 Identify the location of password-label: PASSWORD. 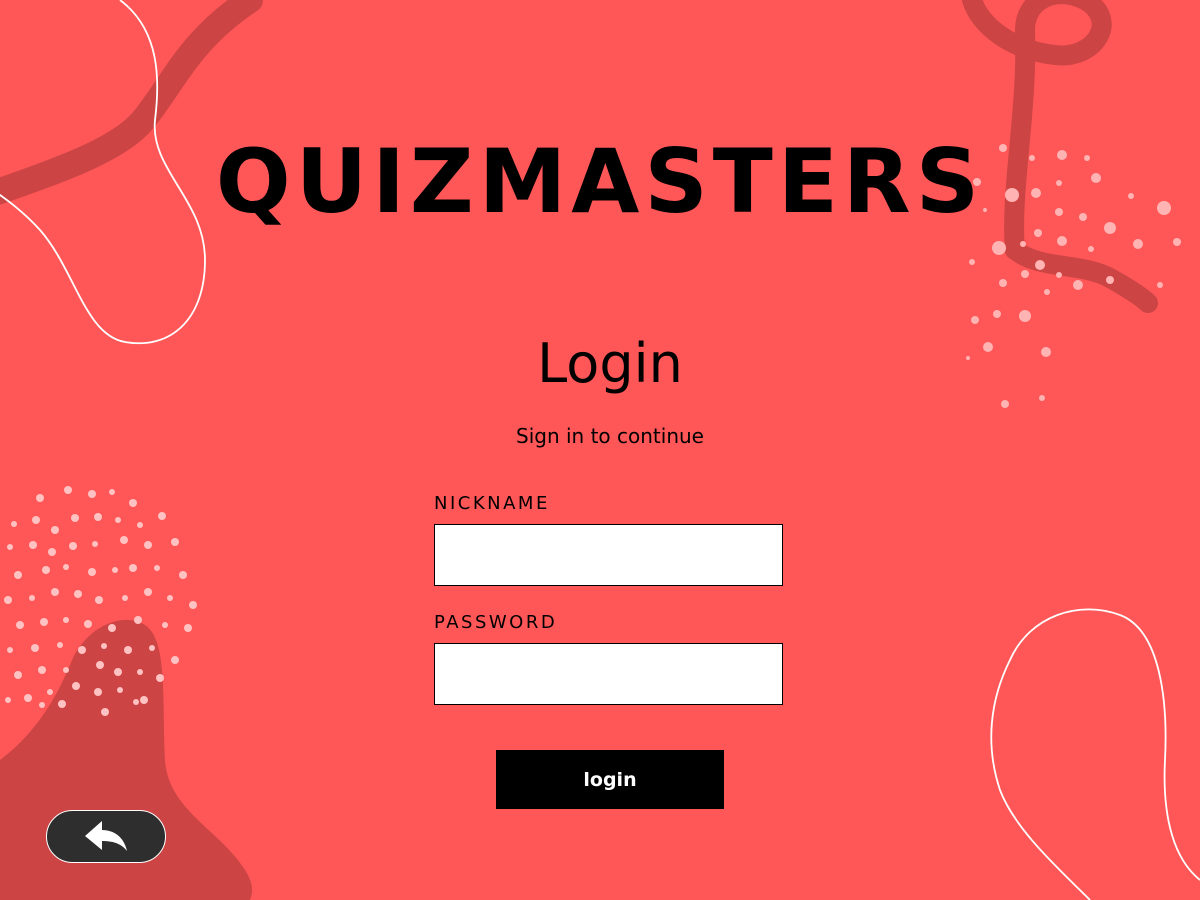
(496, 622).